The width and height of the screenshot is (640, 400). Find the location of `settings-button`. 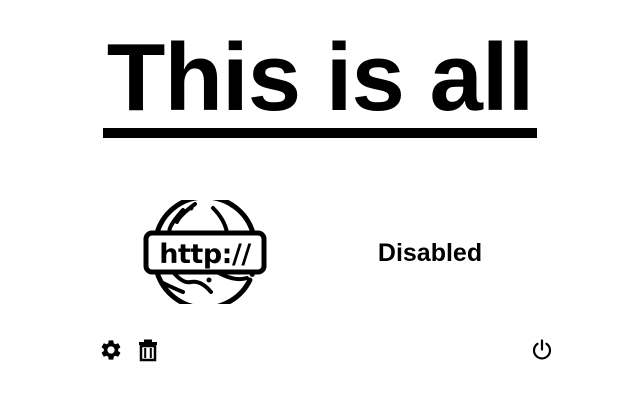

settings-button is located at coordinates (111, 352).